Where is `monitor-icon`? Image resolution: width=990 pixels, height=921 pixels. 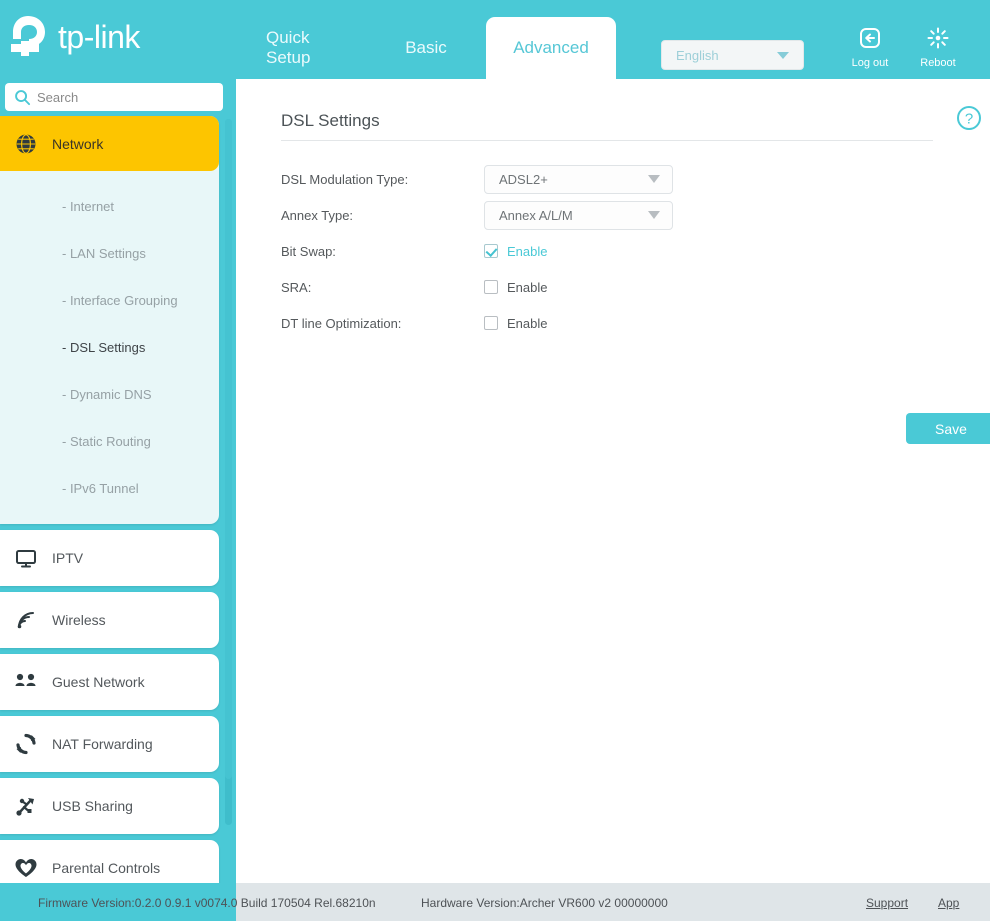 monitor-icon is located at coordinates (26, 558).